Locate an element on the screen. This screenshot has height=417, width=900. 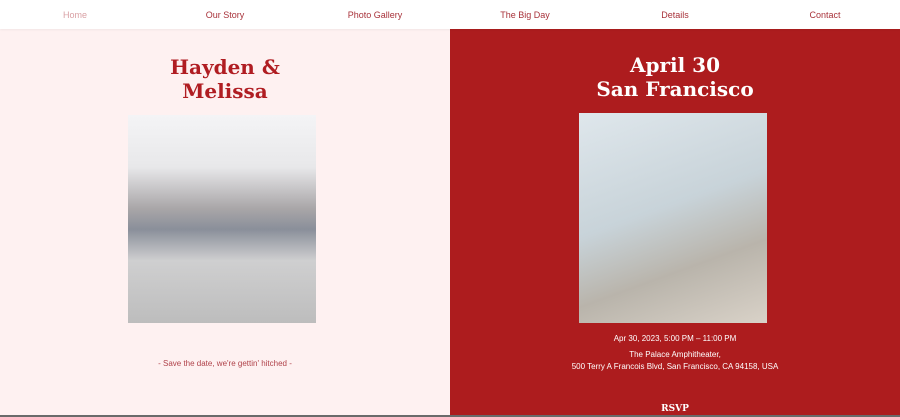
hands-photo is located at coordinates (673, 218).